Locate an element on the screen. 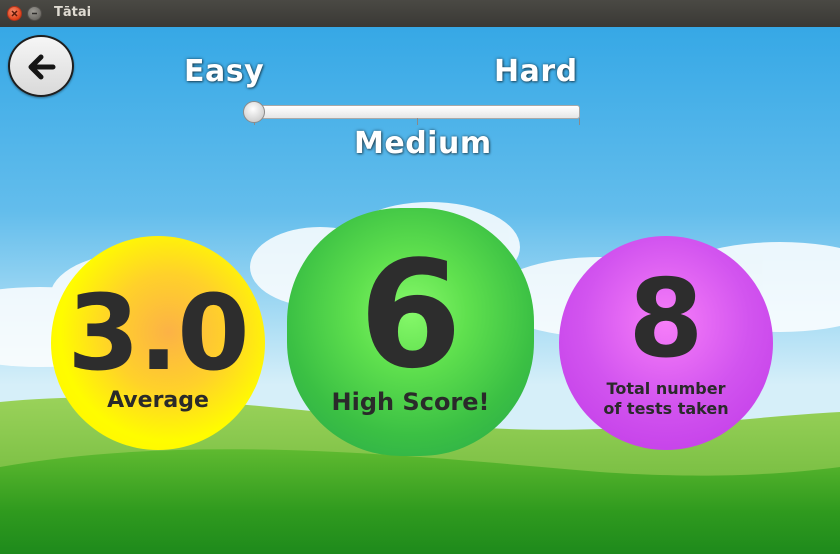 The image size is (840, 554). slider-track is located at coordinates (417, 112).